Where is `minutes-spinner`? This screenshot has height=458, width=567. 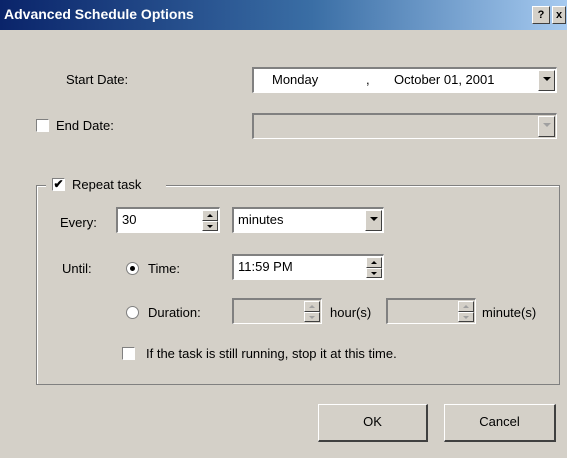 minutes-spinner is located at coordinates (466, 311).